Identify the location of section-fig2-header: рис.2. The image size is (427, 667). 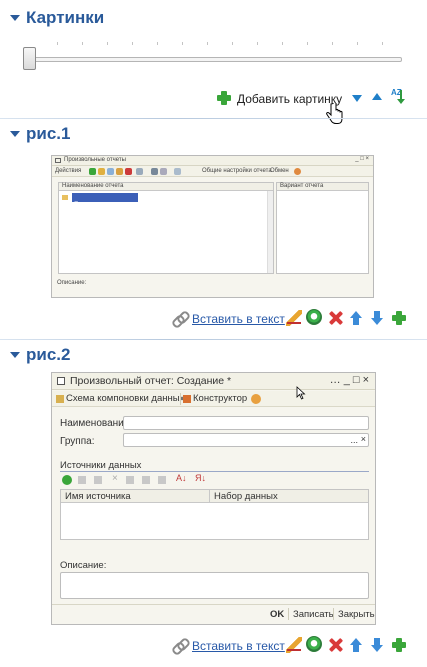
(213, 353).